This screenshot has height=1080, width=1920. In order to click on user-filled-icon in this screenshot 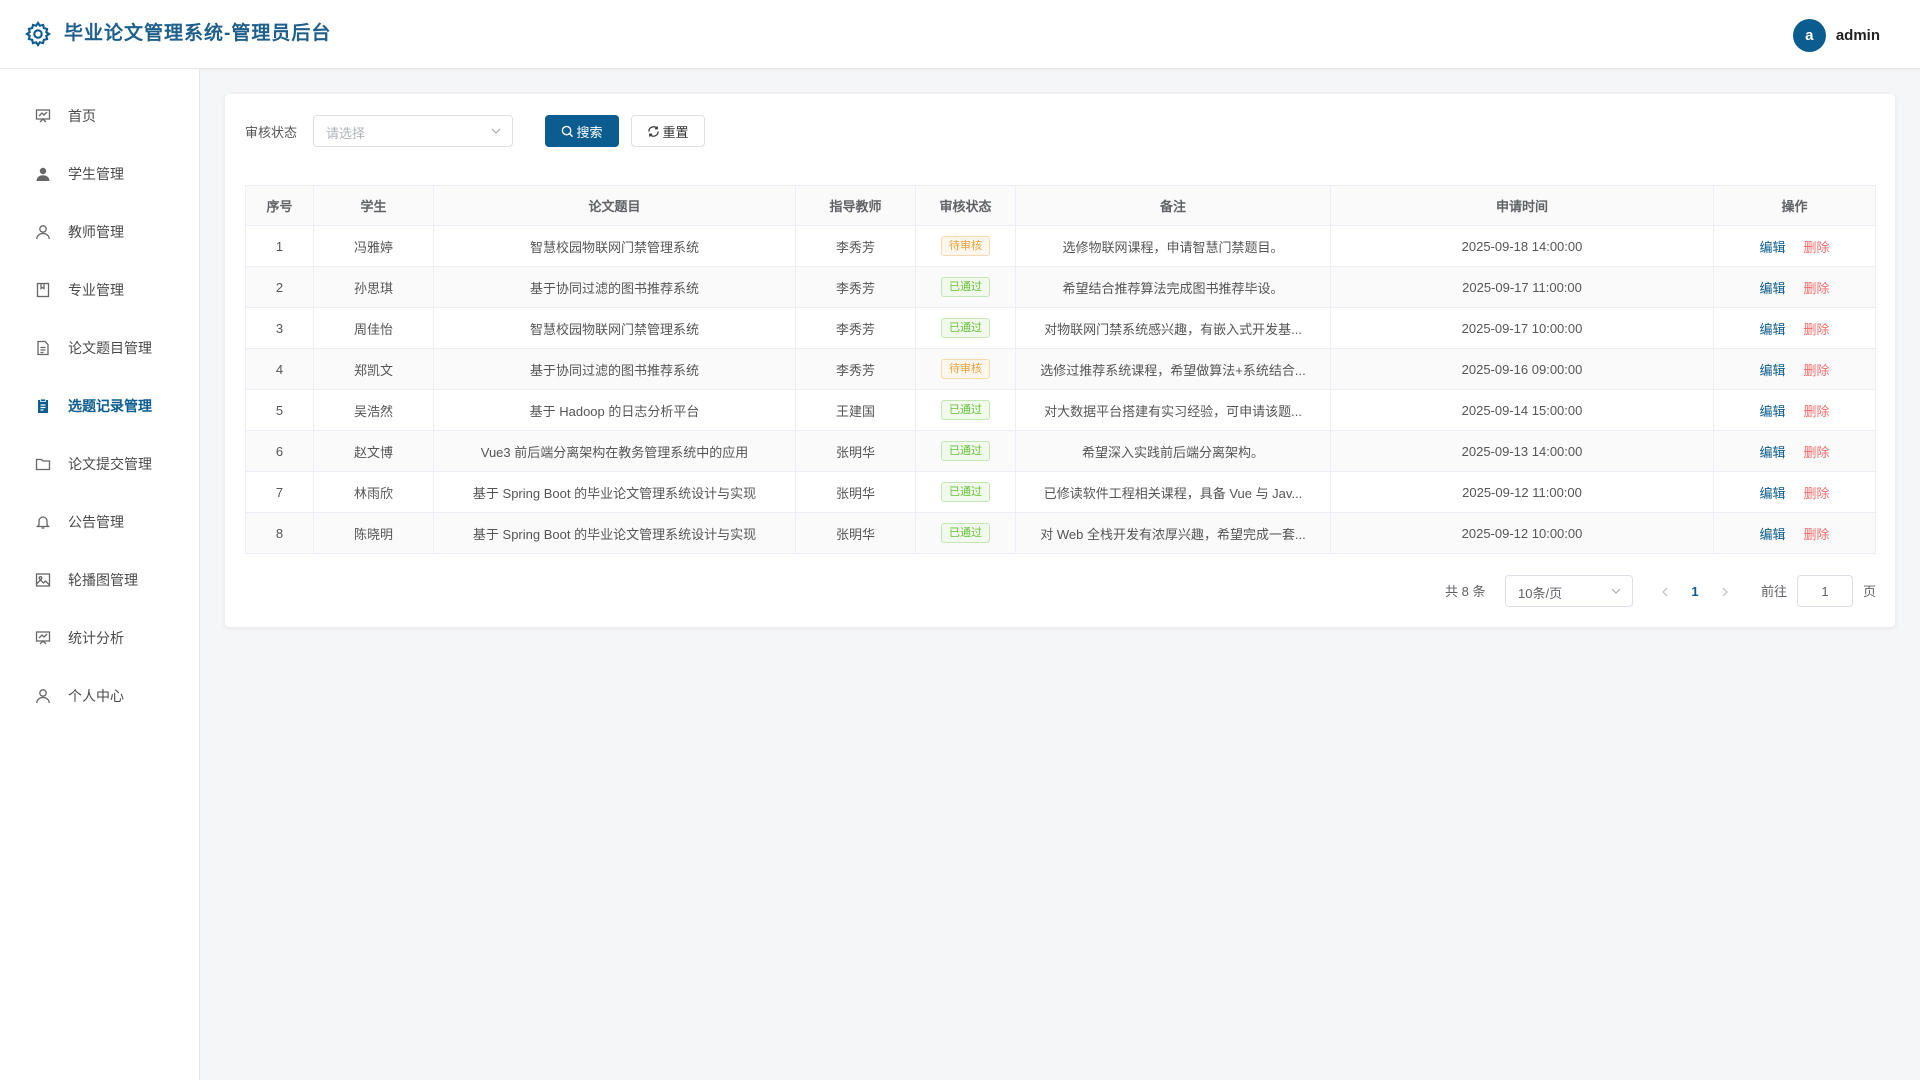, I will do `click(43, 174)`.